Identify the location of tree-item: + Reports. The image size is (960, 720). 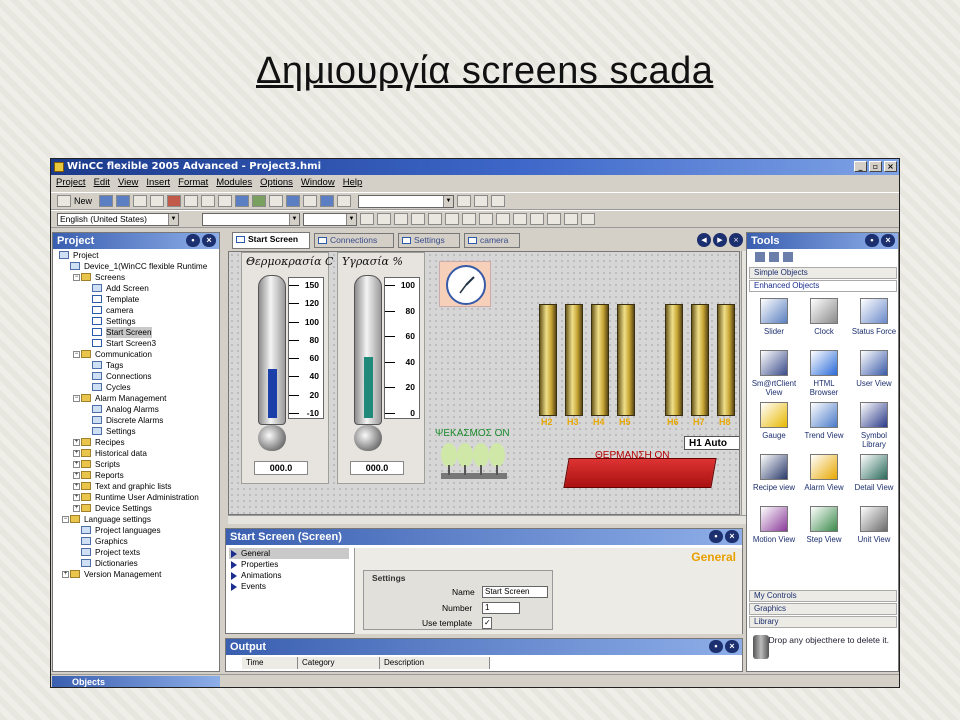
(136, 475).